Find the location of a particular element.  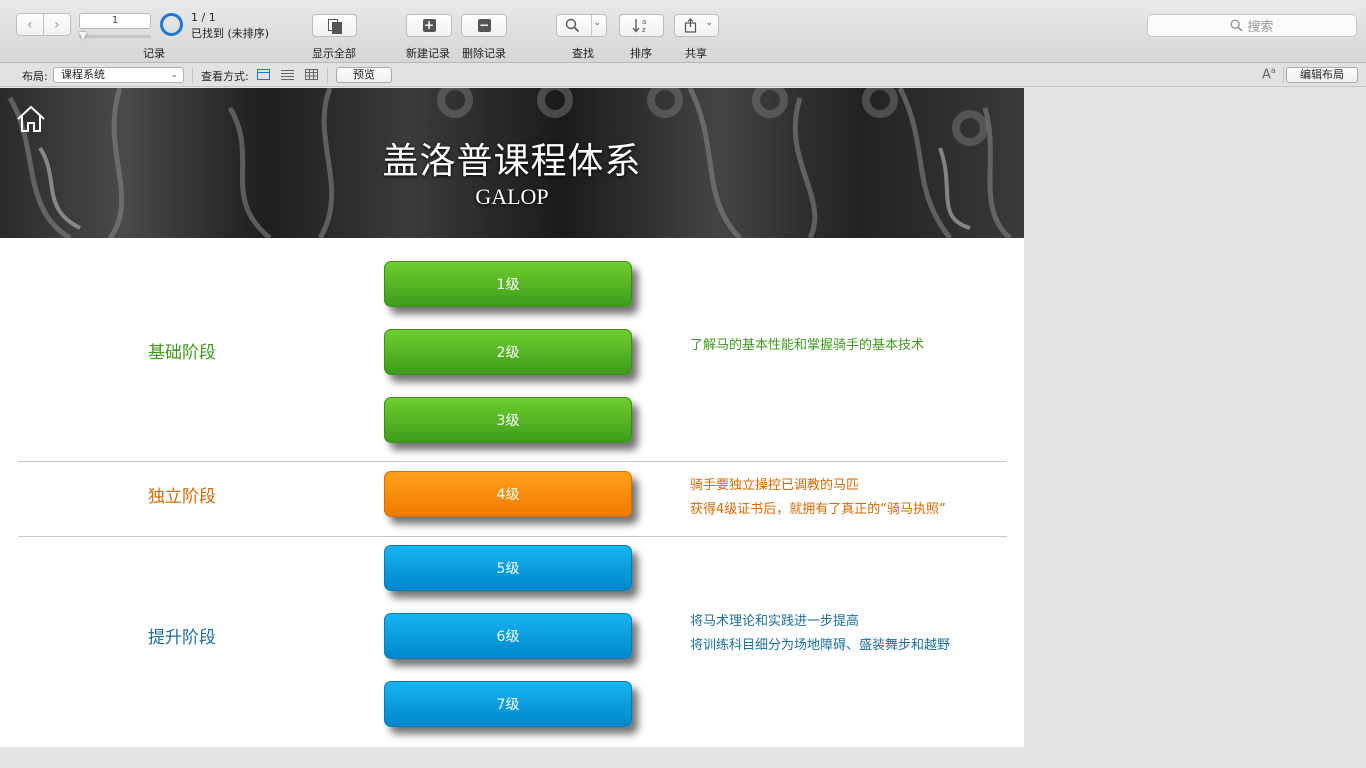

stage-desc-advanced: 将马术理论和实践进一步提高 将训练科目细分为场地障碍、盛装舞步和越野 is located at coordinates (820, 634).